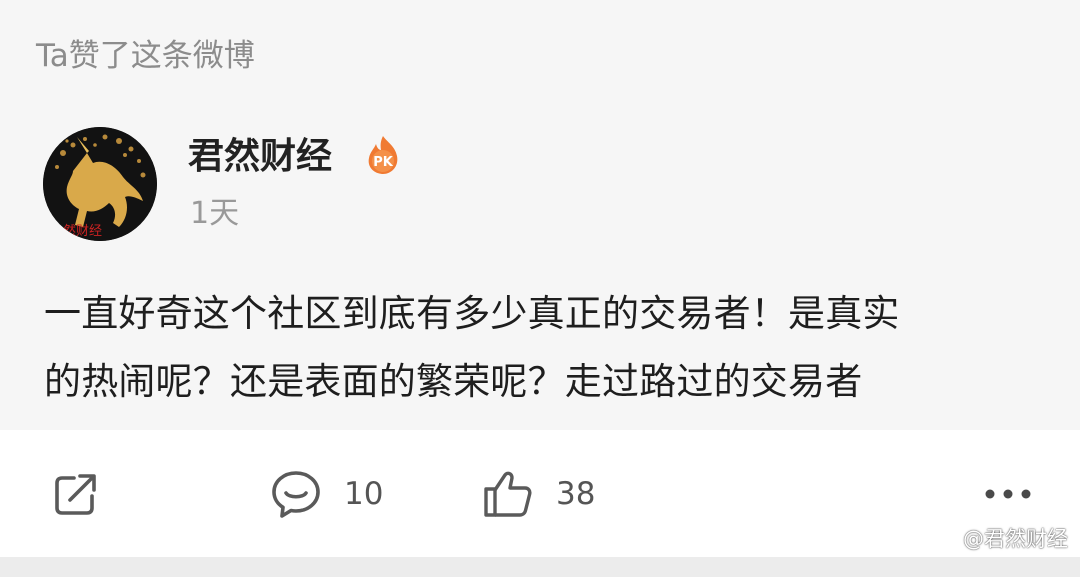 Image resolution: width=1080 pixels, height=577 pixels. What do you see at coordinates (326, 494) in the screenshot?
I see `comment-button: 10` at bounding box center [326, 494].